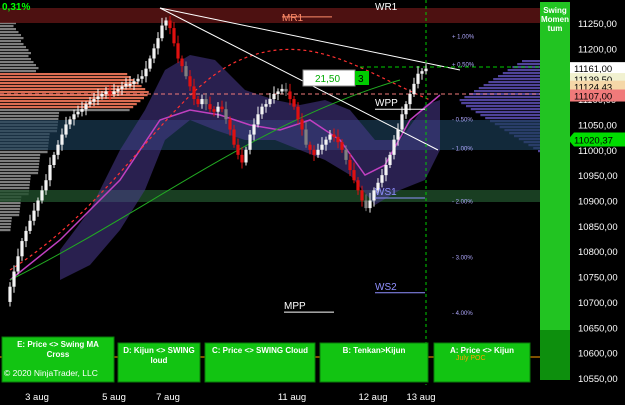 The width and height of the screenshot is (625, 405). I want to click on price-marker-label: 11020,37, so click(593, 140).